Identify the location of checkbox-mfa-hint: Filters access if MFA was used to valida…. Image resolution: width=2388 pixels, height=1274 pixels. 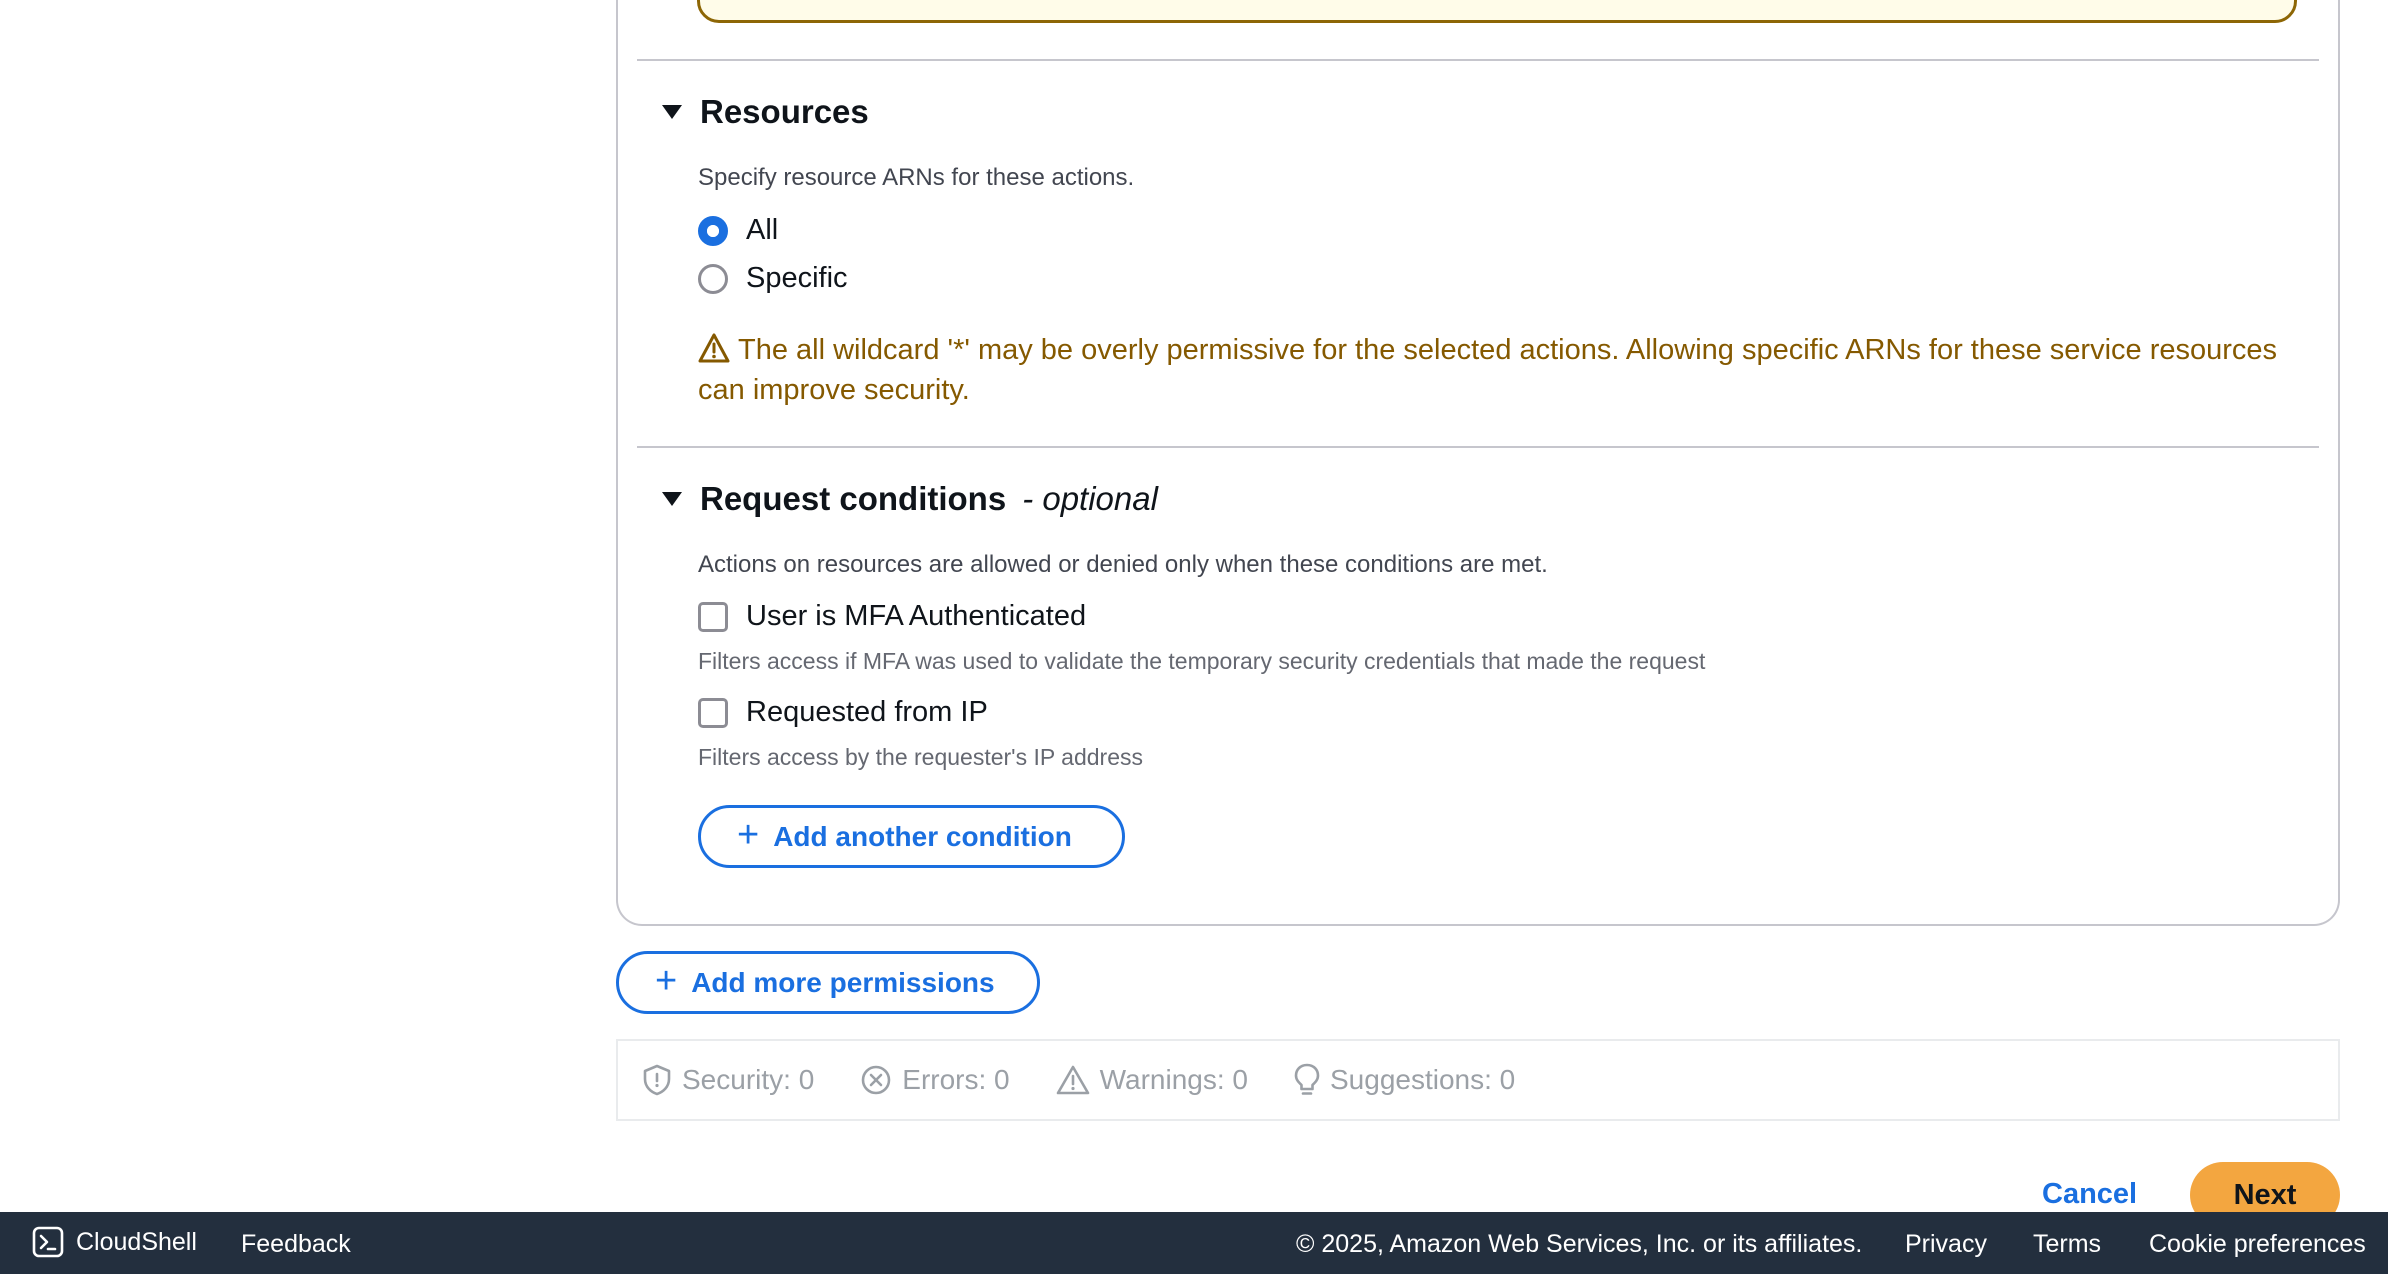
(1202, 661).